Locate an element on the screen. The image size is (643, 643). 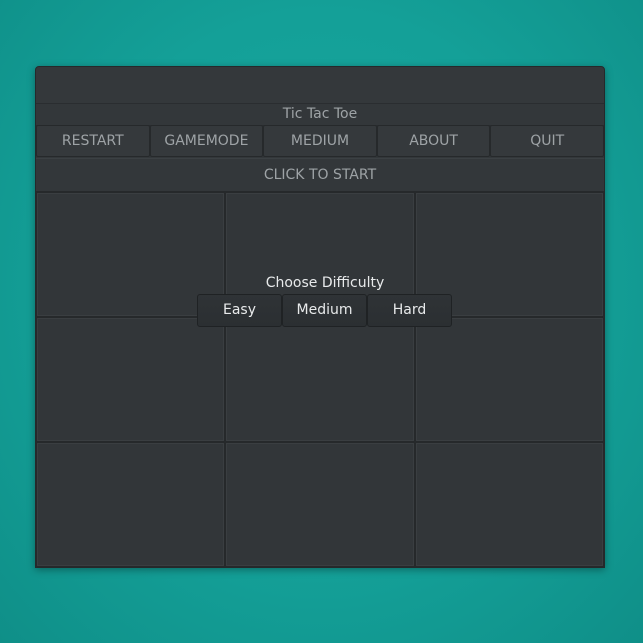
menu-bar: RESTART GAMEMODE MEDIUM ABOUT QUIT is located at coordinates (320, 141).